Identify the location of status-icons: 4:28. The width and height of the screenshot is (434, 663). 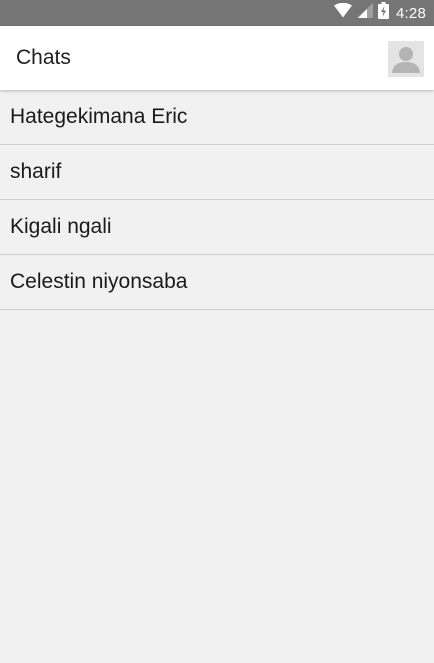
(380, 13).